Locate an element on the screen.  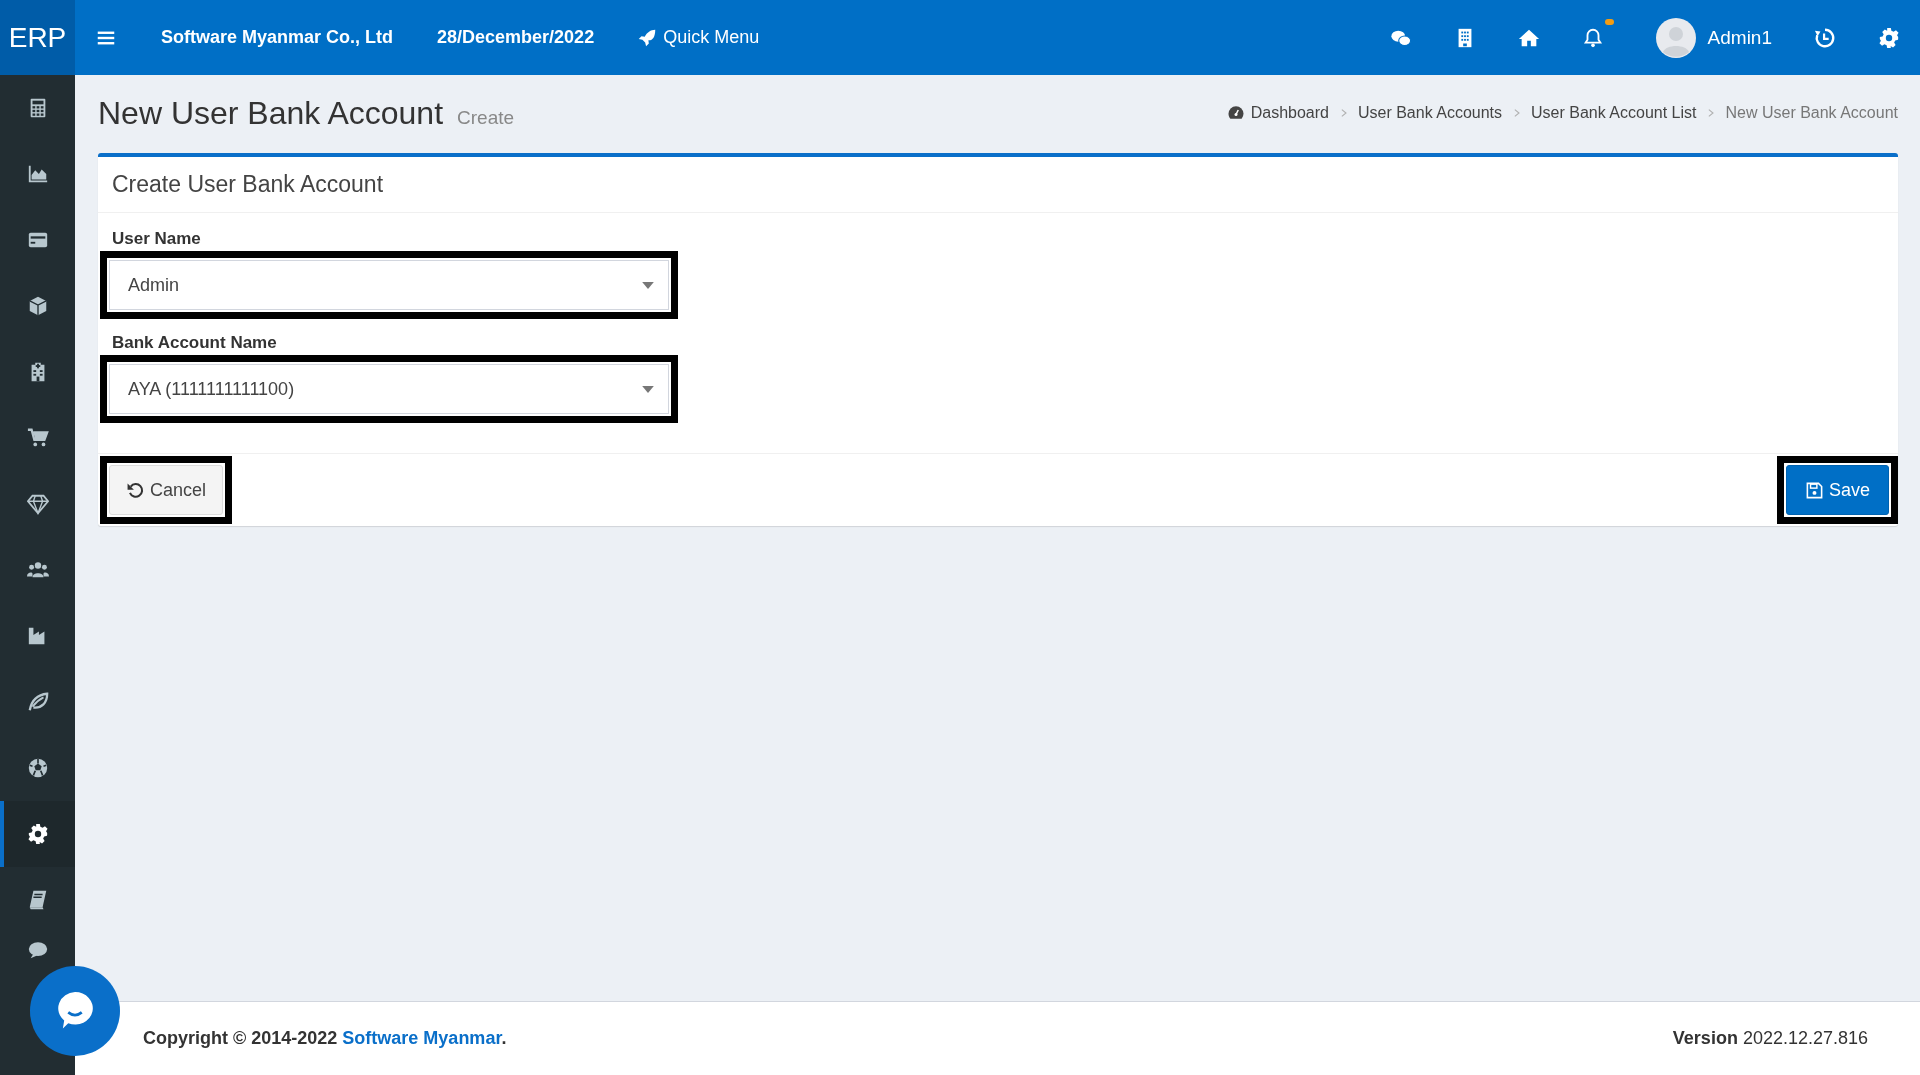
select-field: Admin is located at coordinates (389, 285).